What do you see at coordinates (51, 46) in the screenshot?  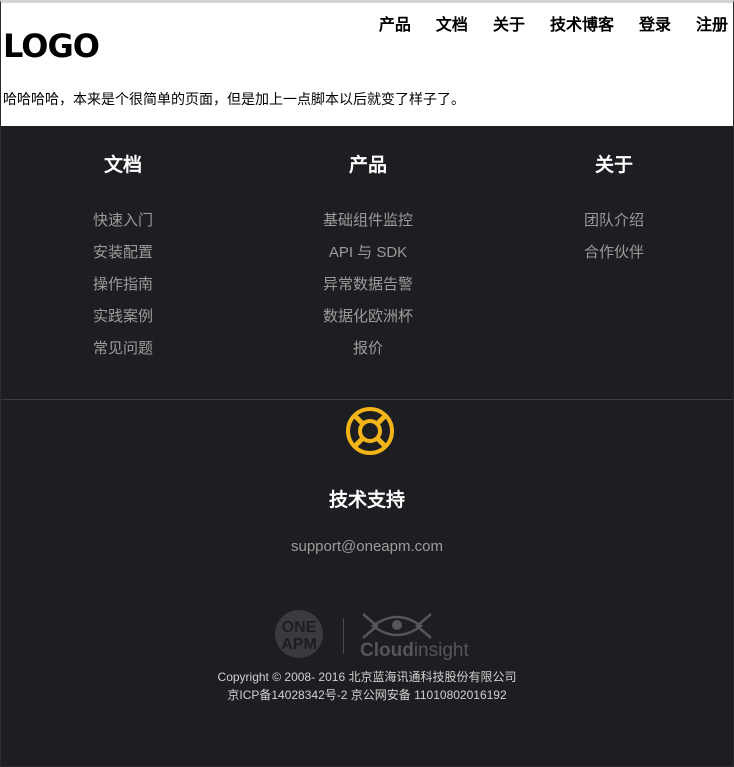 I see `site-logo: LOGO` at bounding box center [51, 46].